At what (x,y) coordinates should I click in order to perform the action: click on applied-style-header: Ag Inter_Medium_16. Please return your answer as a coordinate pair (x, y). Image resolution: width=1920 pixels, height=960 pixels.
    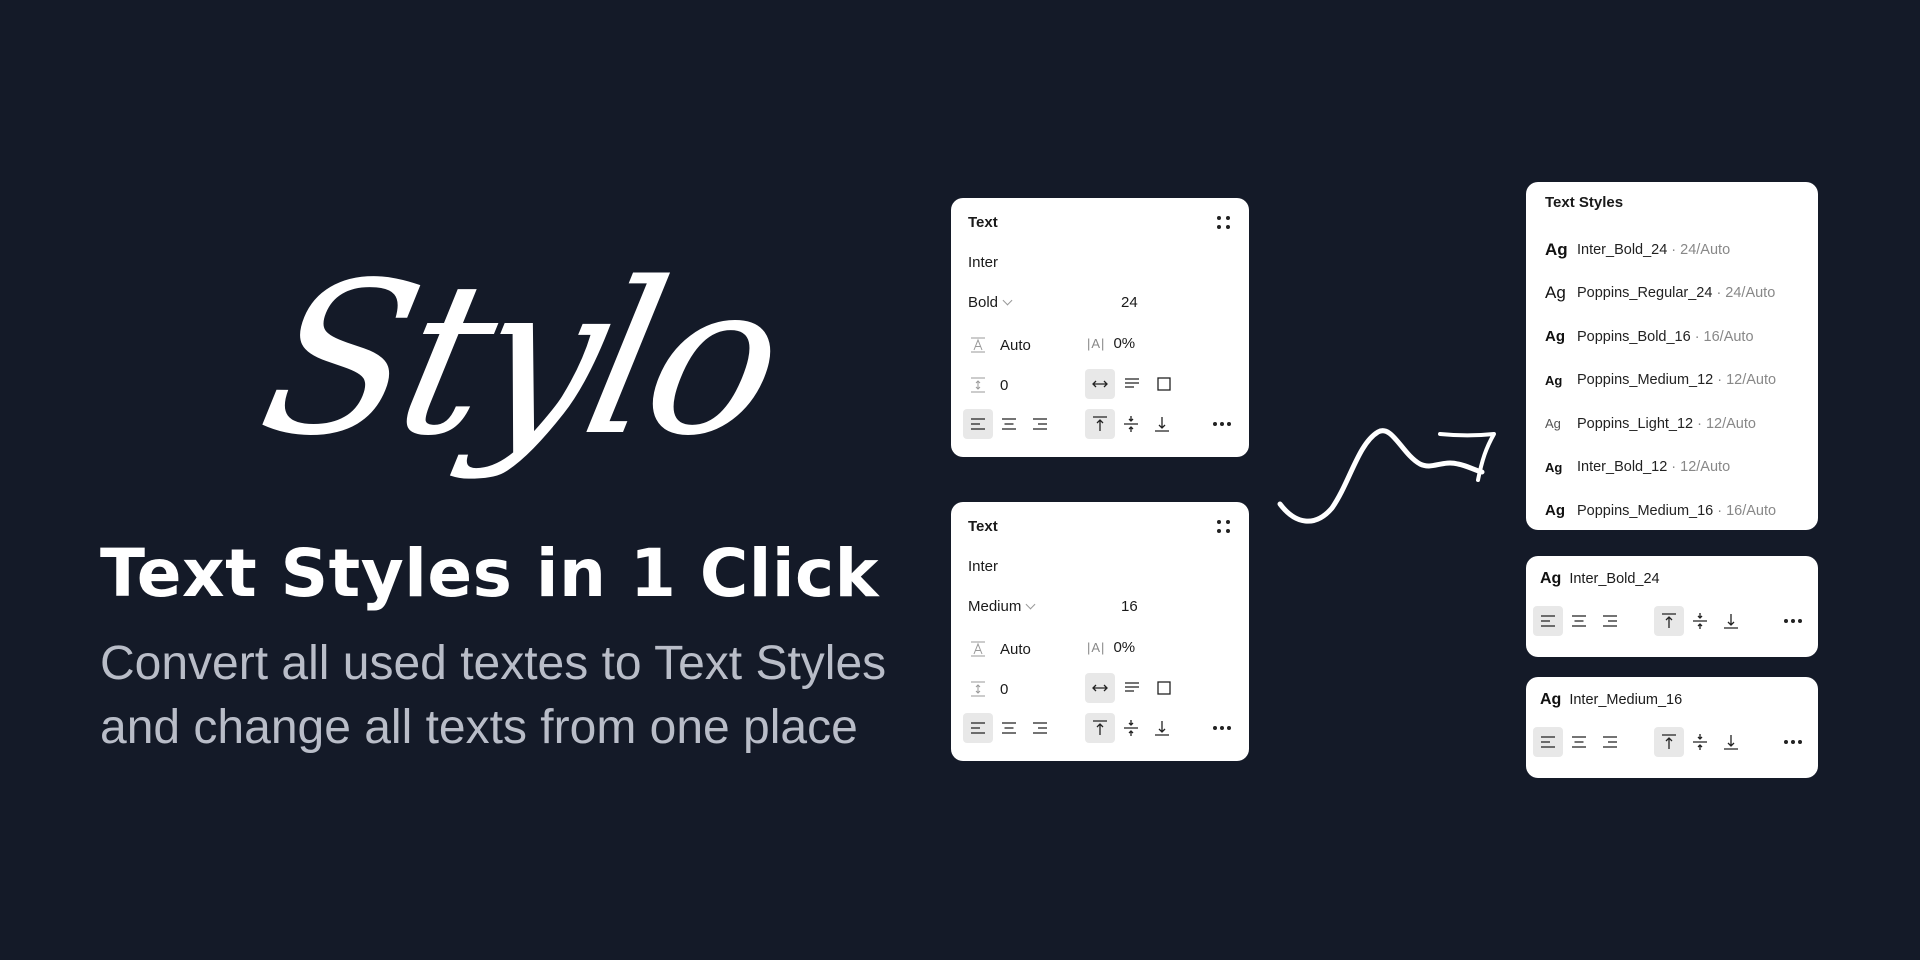
    Looking at the image, I should click on (1611, 700).